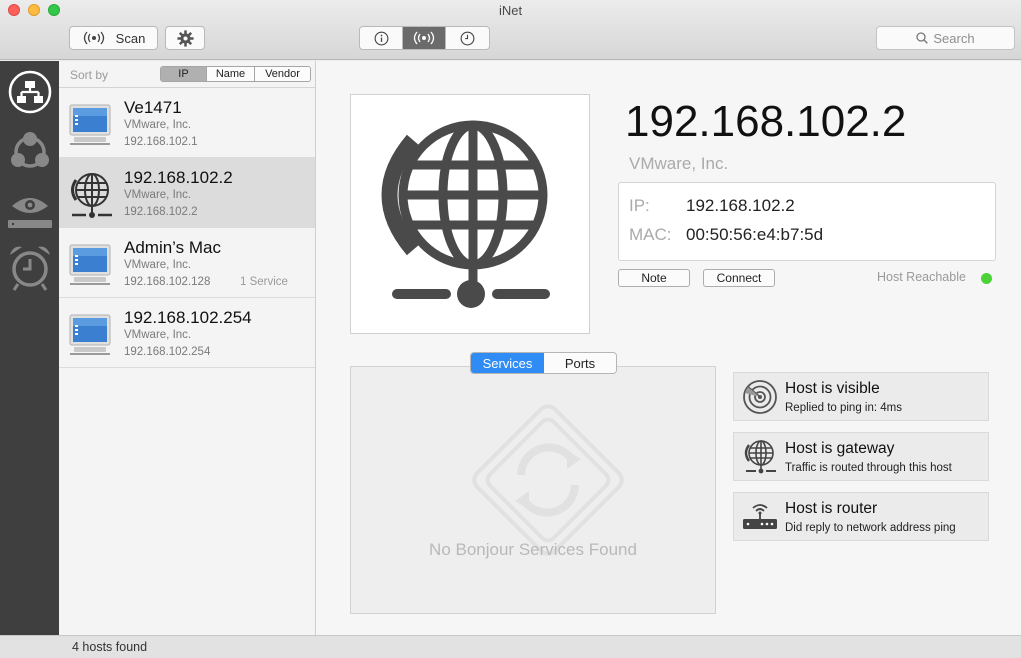 Image resolution: width=1021 pixels, height=658 pixels. I want to click on sort-bar: Sort by IP Name Vendor, so click(187, 74).